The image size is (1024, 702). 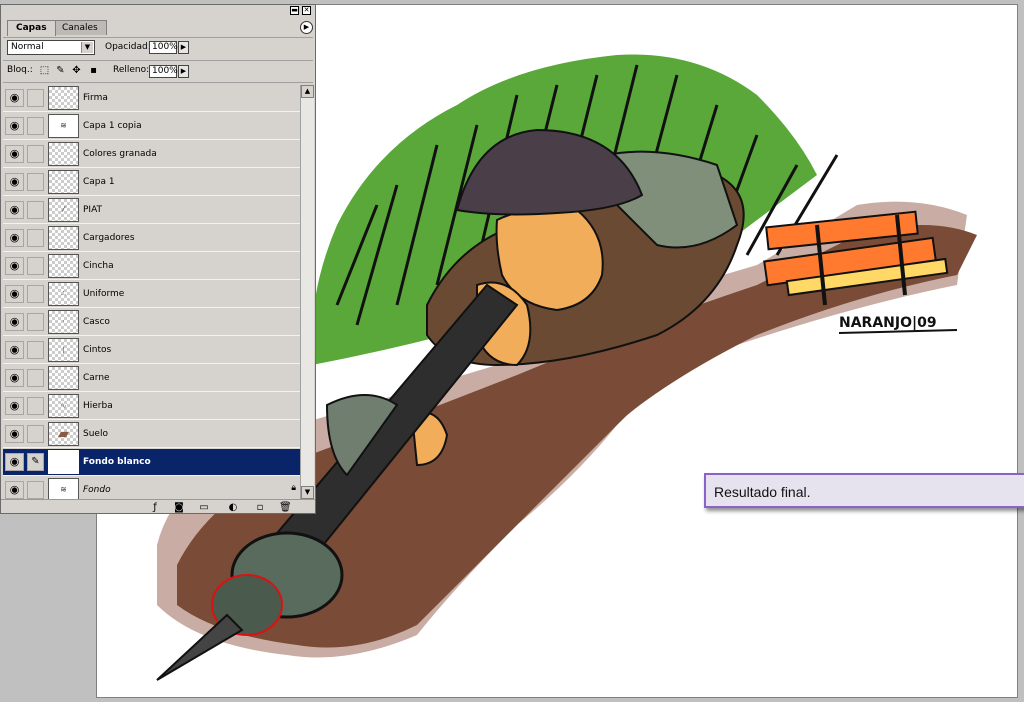 What do you see at coordinates (204, 507) in the screenshot?
I see `new-group-icon: ▭` at bounding box center [204, 507].